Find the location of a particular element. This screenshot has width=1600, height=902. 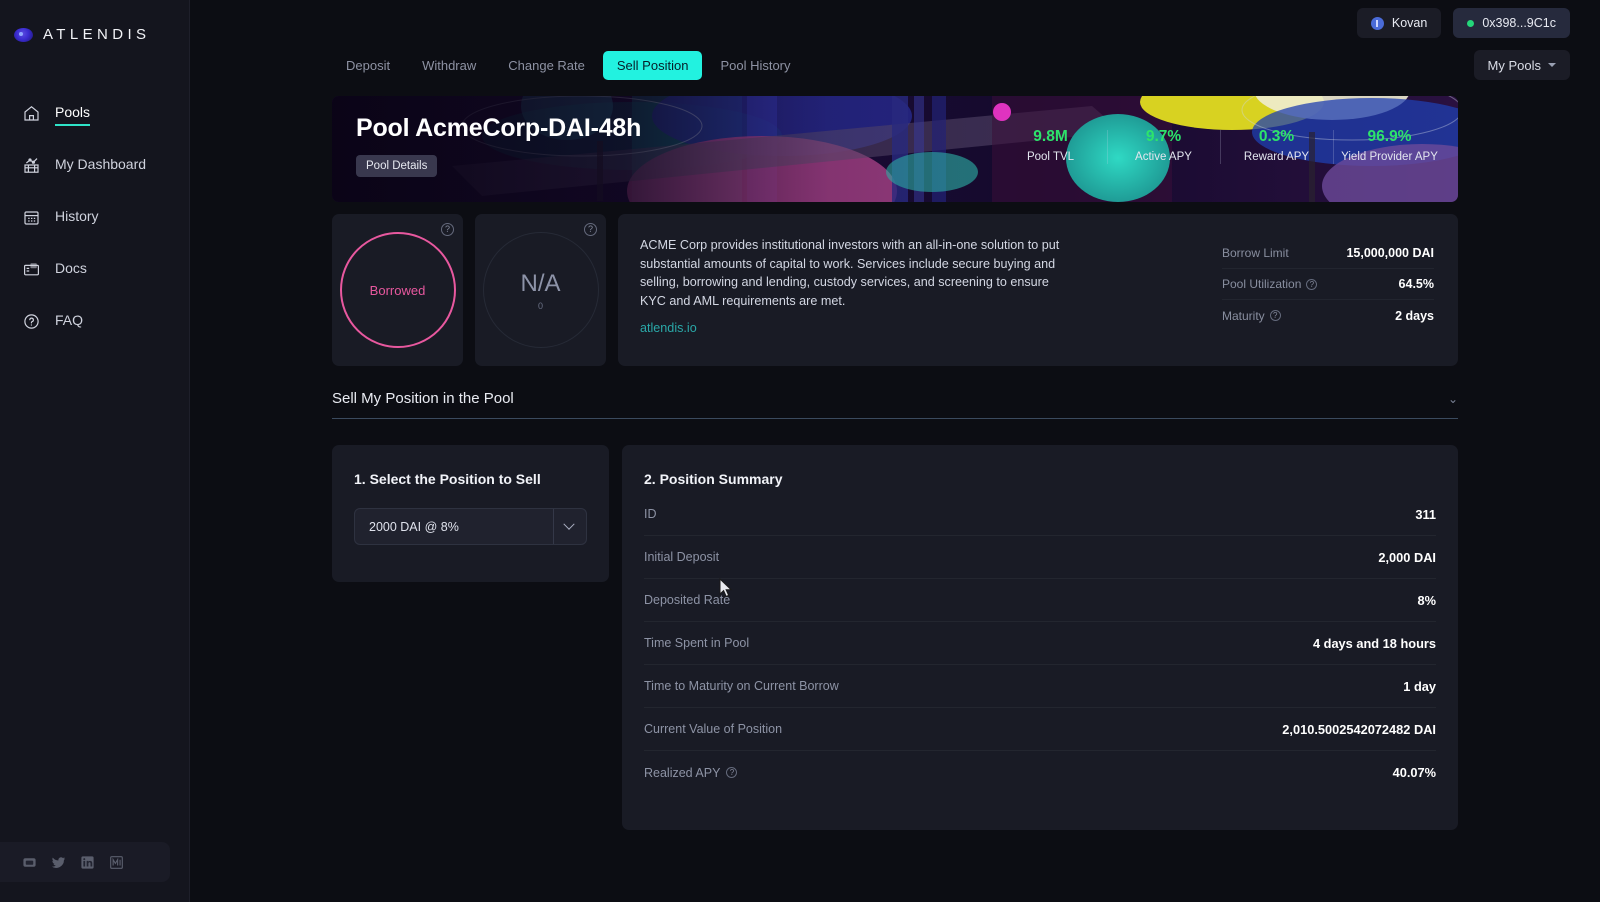

stat-label-wrap: Pool Utilization ? is located at coordinates (1270, 284).